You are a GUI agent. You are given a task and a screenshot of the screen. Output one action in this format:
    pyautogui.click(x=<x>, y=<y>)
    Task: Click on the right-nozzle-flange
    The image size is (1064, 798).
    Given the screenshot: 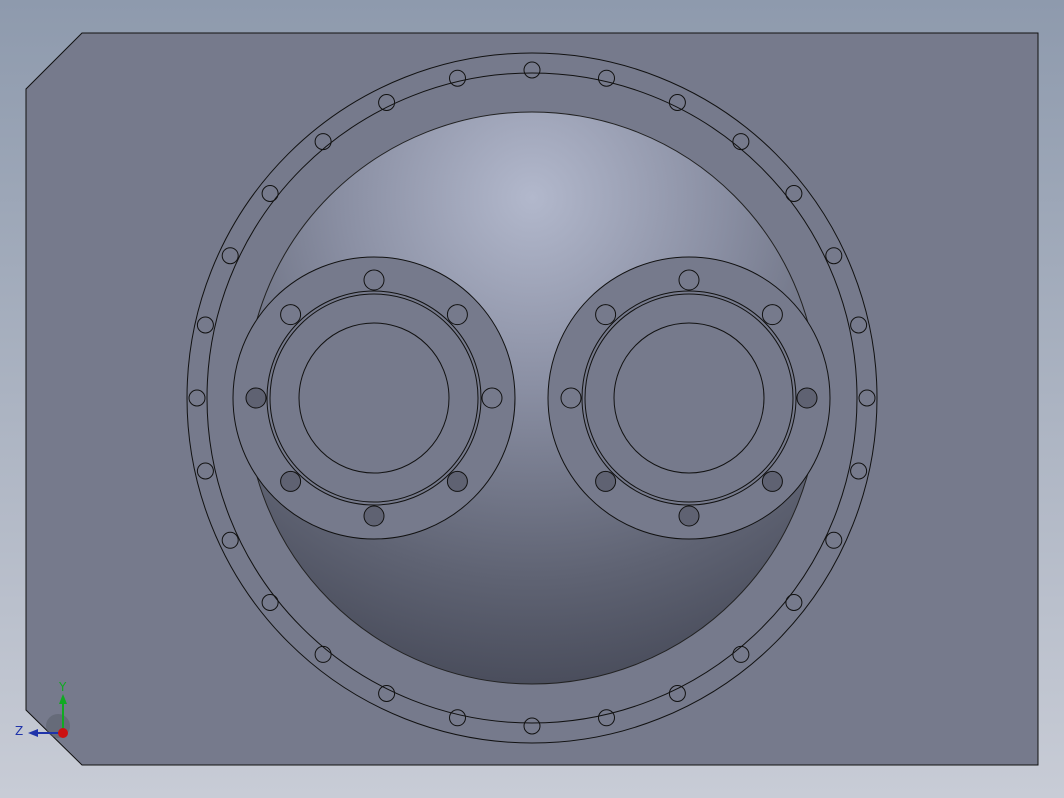 What is the action you would take?
    pyautogui.click(x=689, y=398)
    